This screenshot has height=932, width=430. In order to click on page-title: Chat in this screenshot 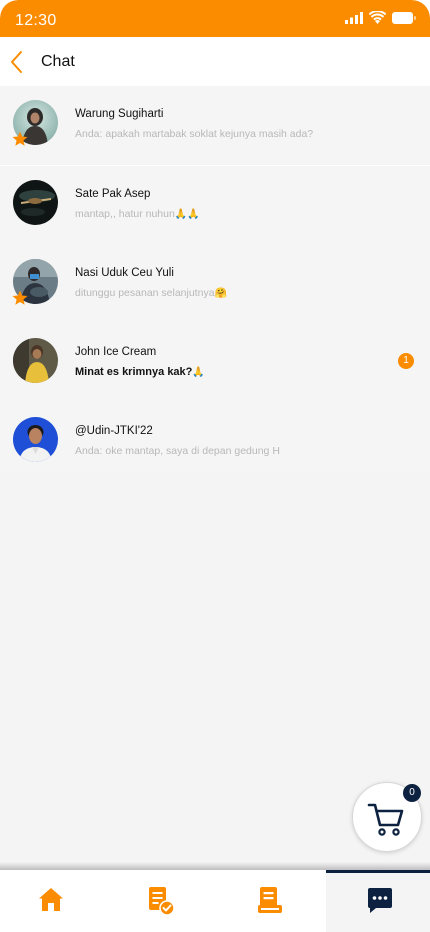, I will do `click(58, 61)`.